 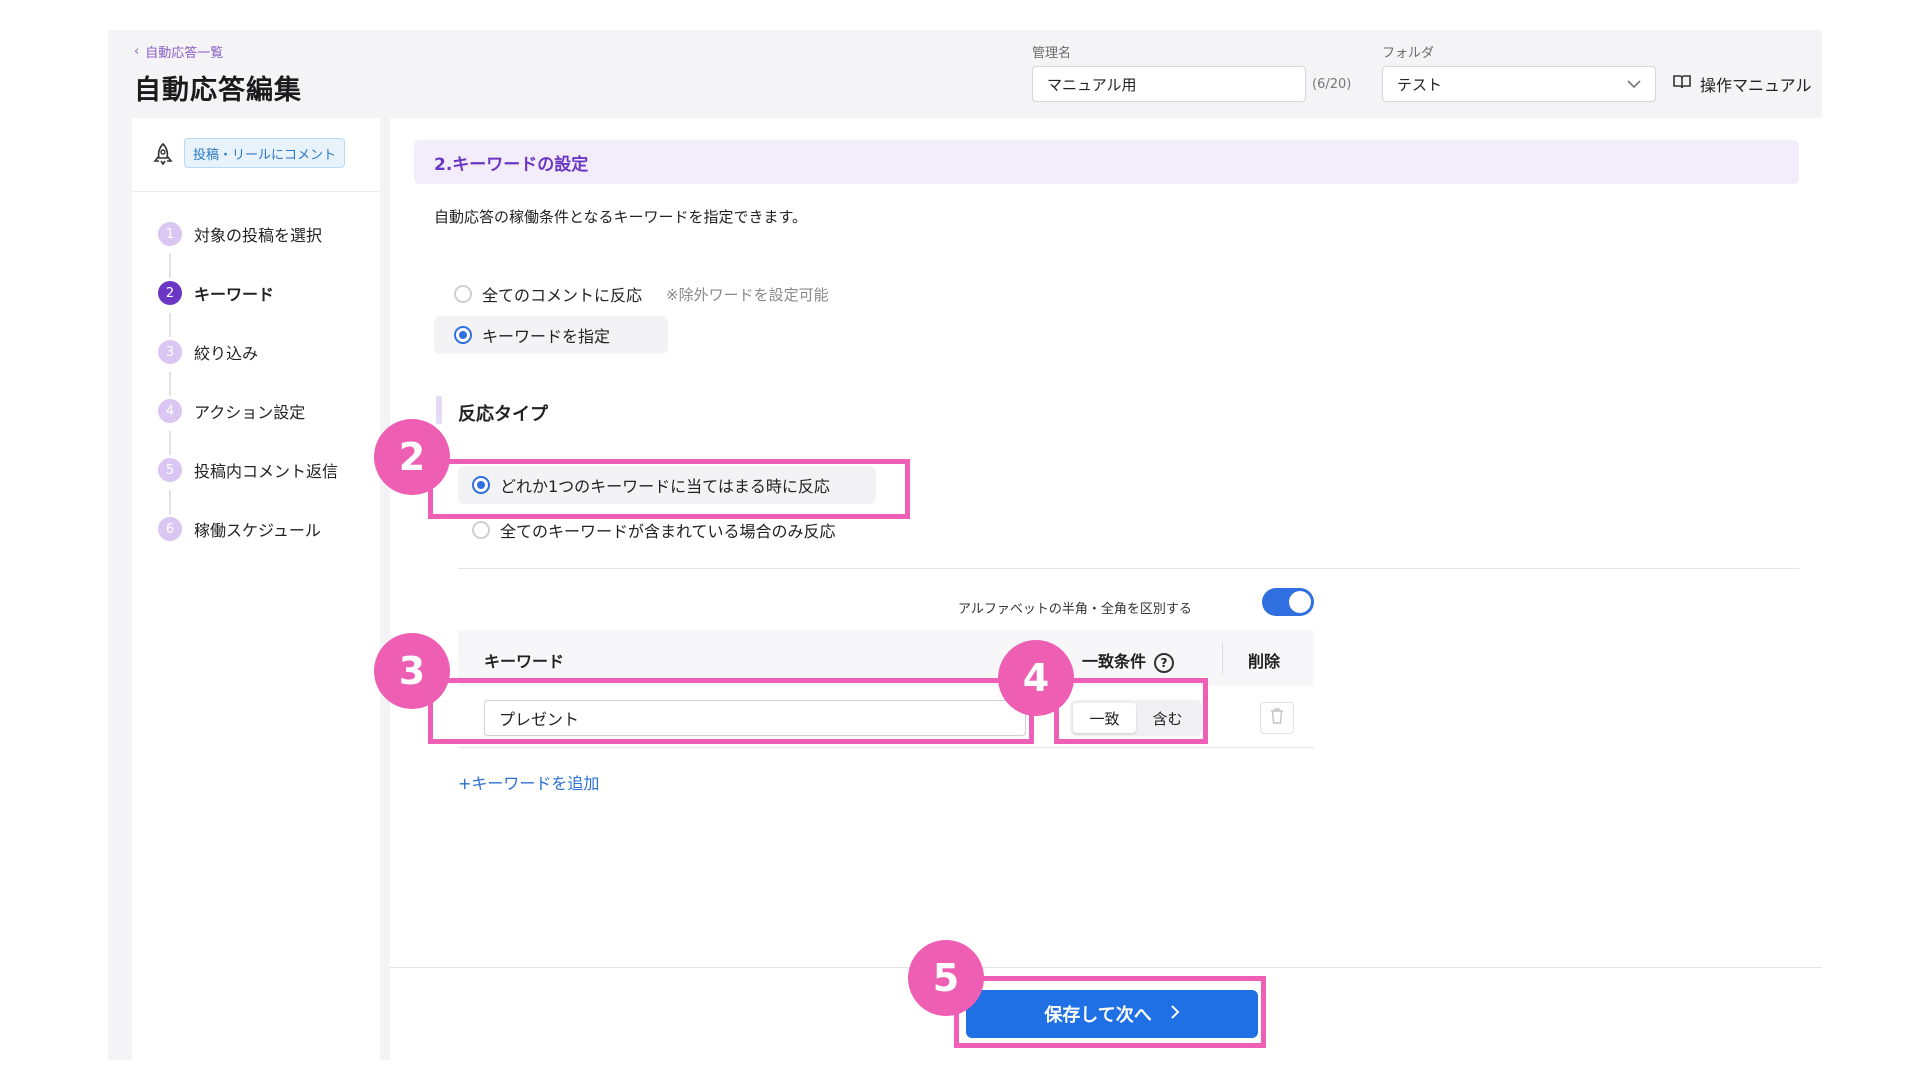 I want to click on width-sensitivity-toggle, so click(x=1288, y=602).